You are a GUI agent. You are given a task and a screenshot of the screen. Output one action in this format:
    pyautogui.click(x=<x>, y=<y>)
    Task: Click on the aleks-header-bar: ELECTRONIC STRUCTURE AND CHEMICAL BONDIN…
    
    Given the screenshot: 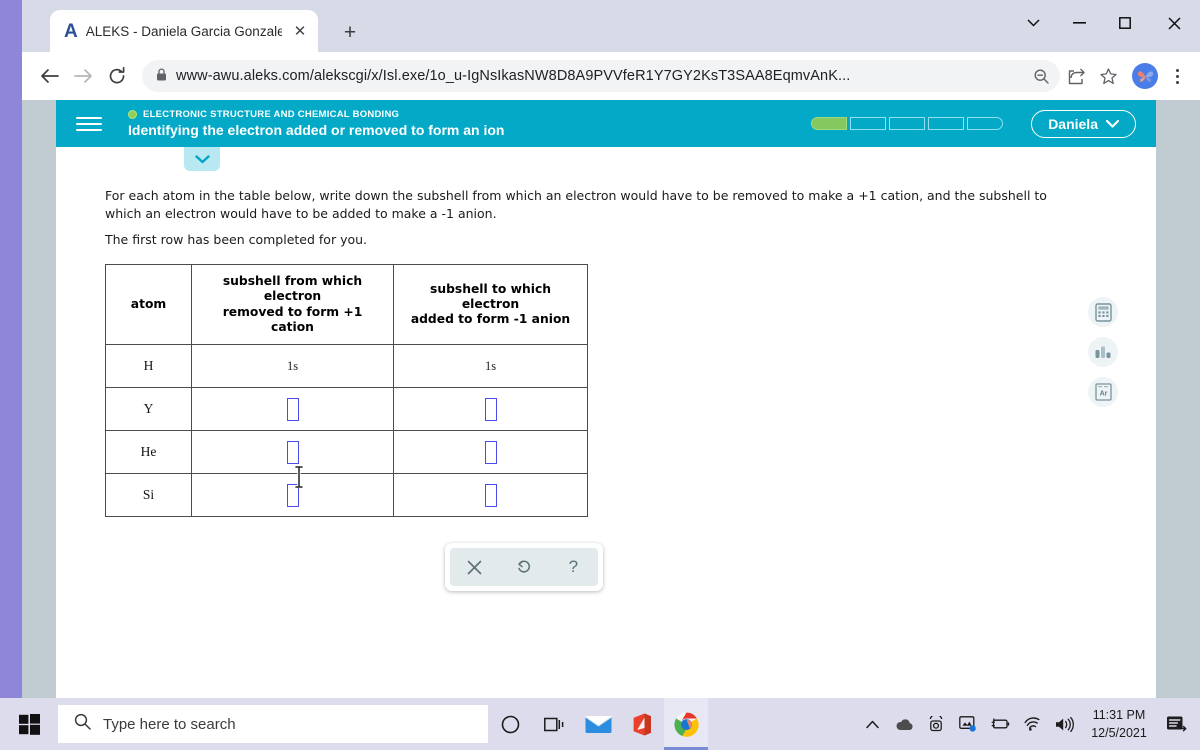 What is the action you would take?
    pyautogui.click(x=606, y=123)
    